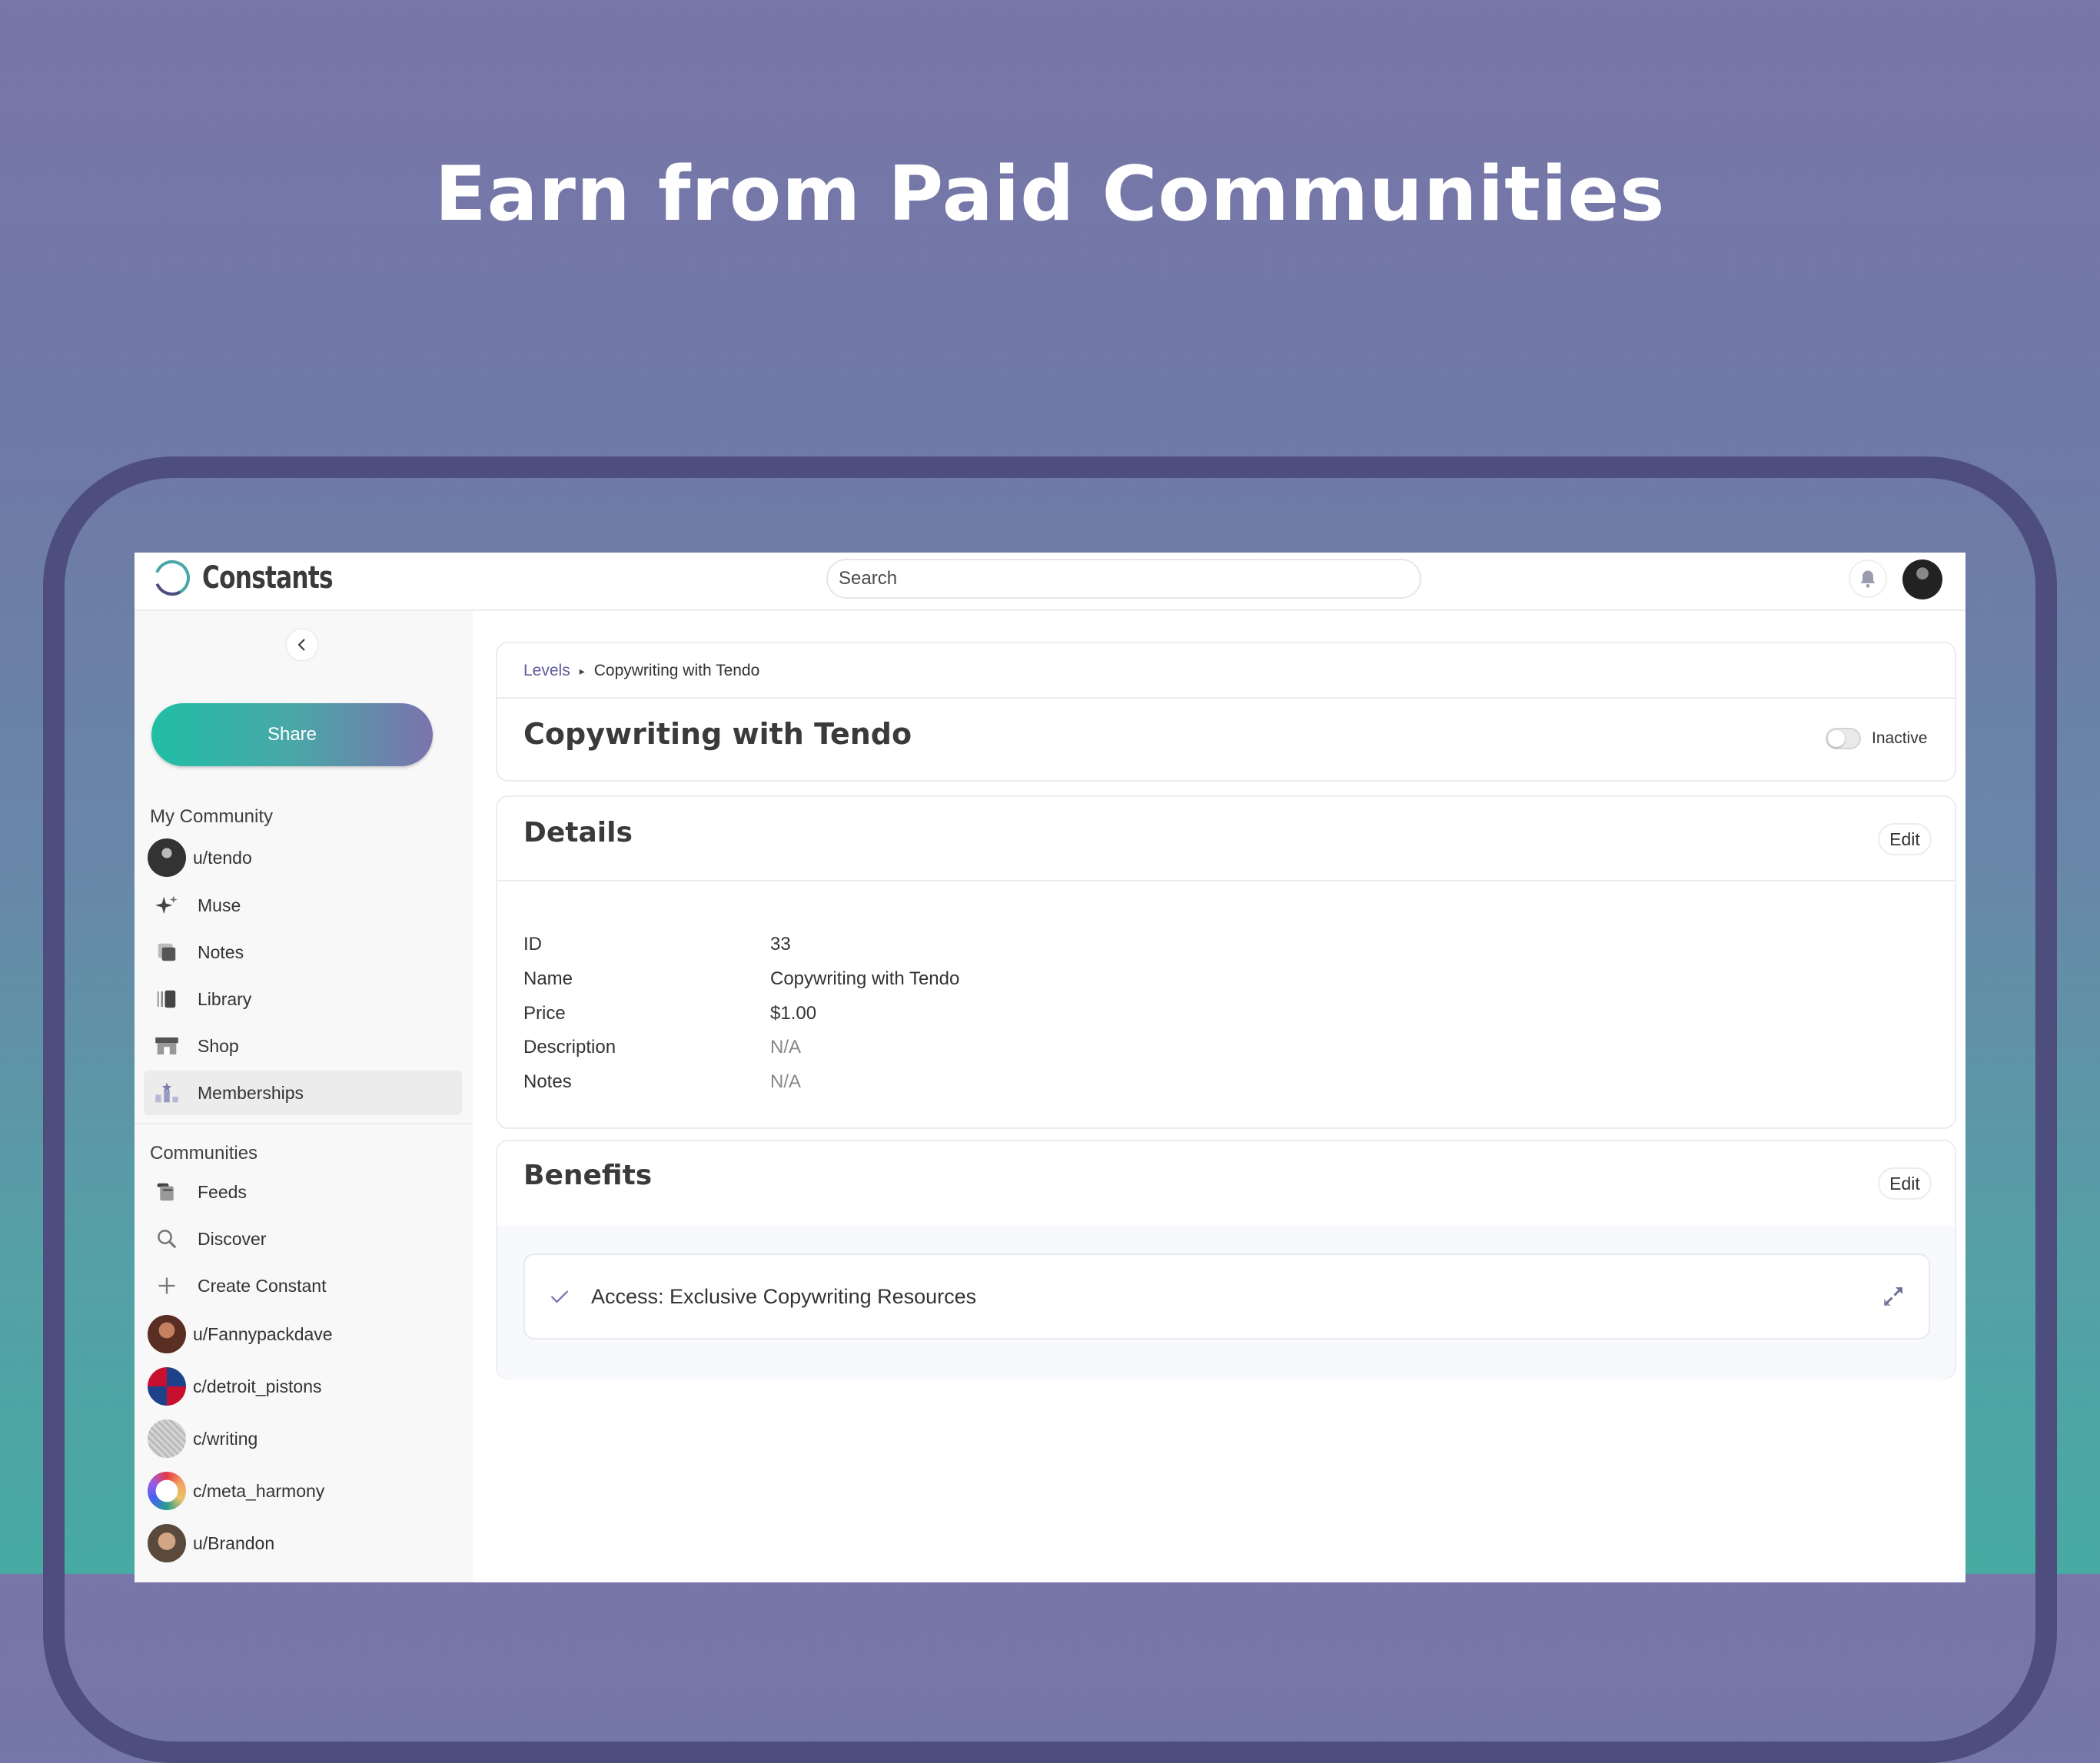  Describe the element at coordinates (304, 1123) in the screenshot. I see `sidebar-divider` at that location.